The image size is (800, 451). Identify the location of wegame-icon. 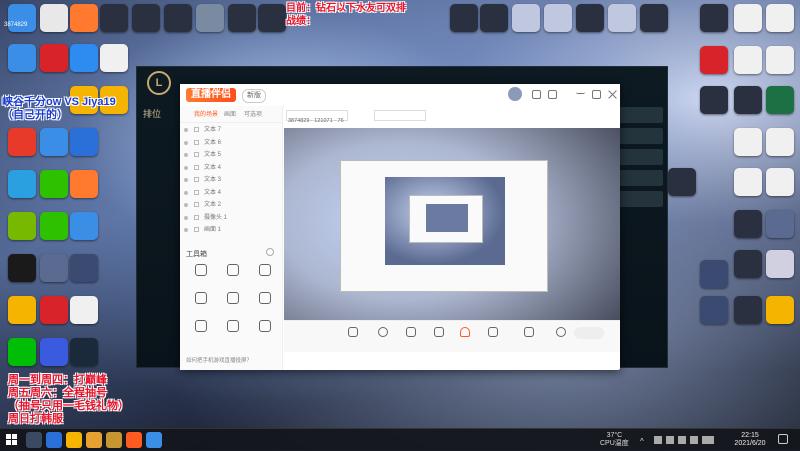
(22, 268).